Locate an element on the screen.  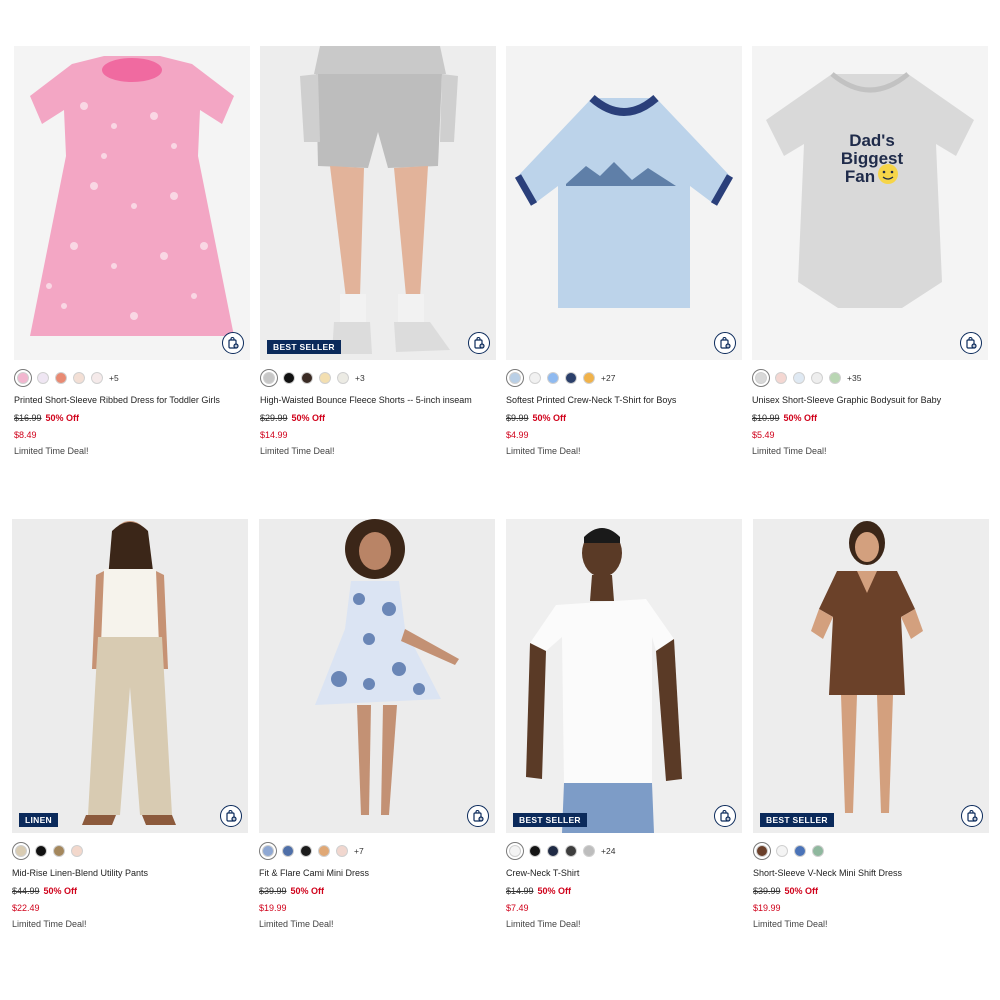
price-row: $14.99 50% Off is located at coordinates (538, 891).